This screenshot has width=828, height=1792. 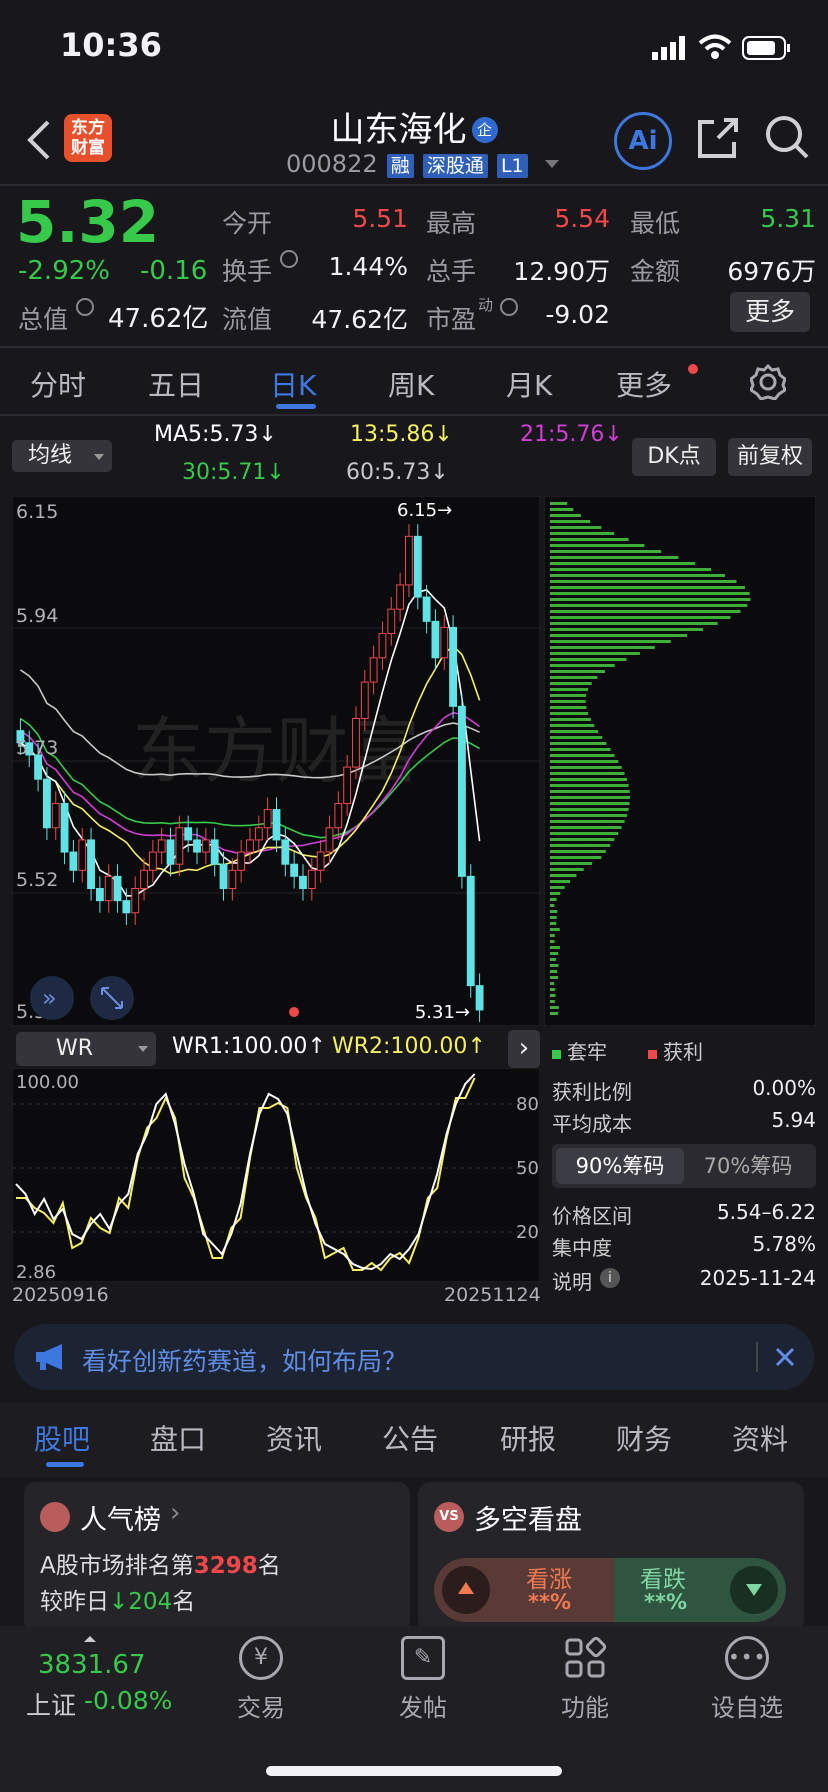 What do you see at coordinates (62, 1438) in the screenshot?
I see `tab-guba: 股吧` at bounding box center [62, 1438].